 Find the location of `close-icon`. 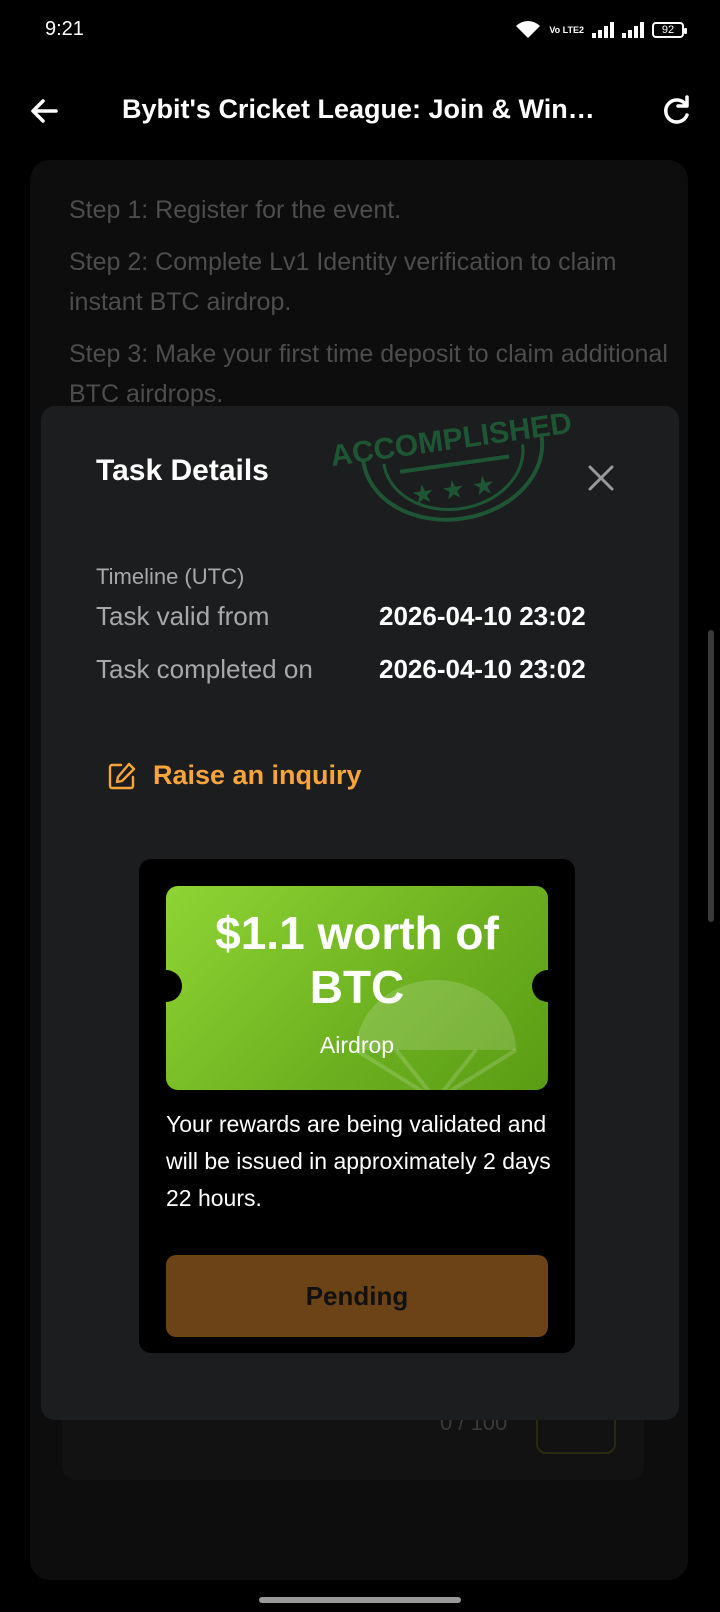

close-icon is located at coordinates (601, 478).